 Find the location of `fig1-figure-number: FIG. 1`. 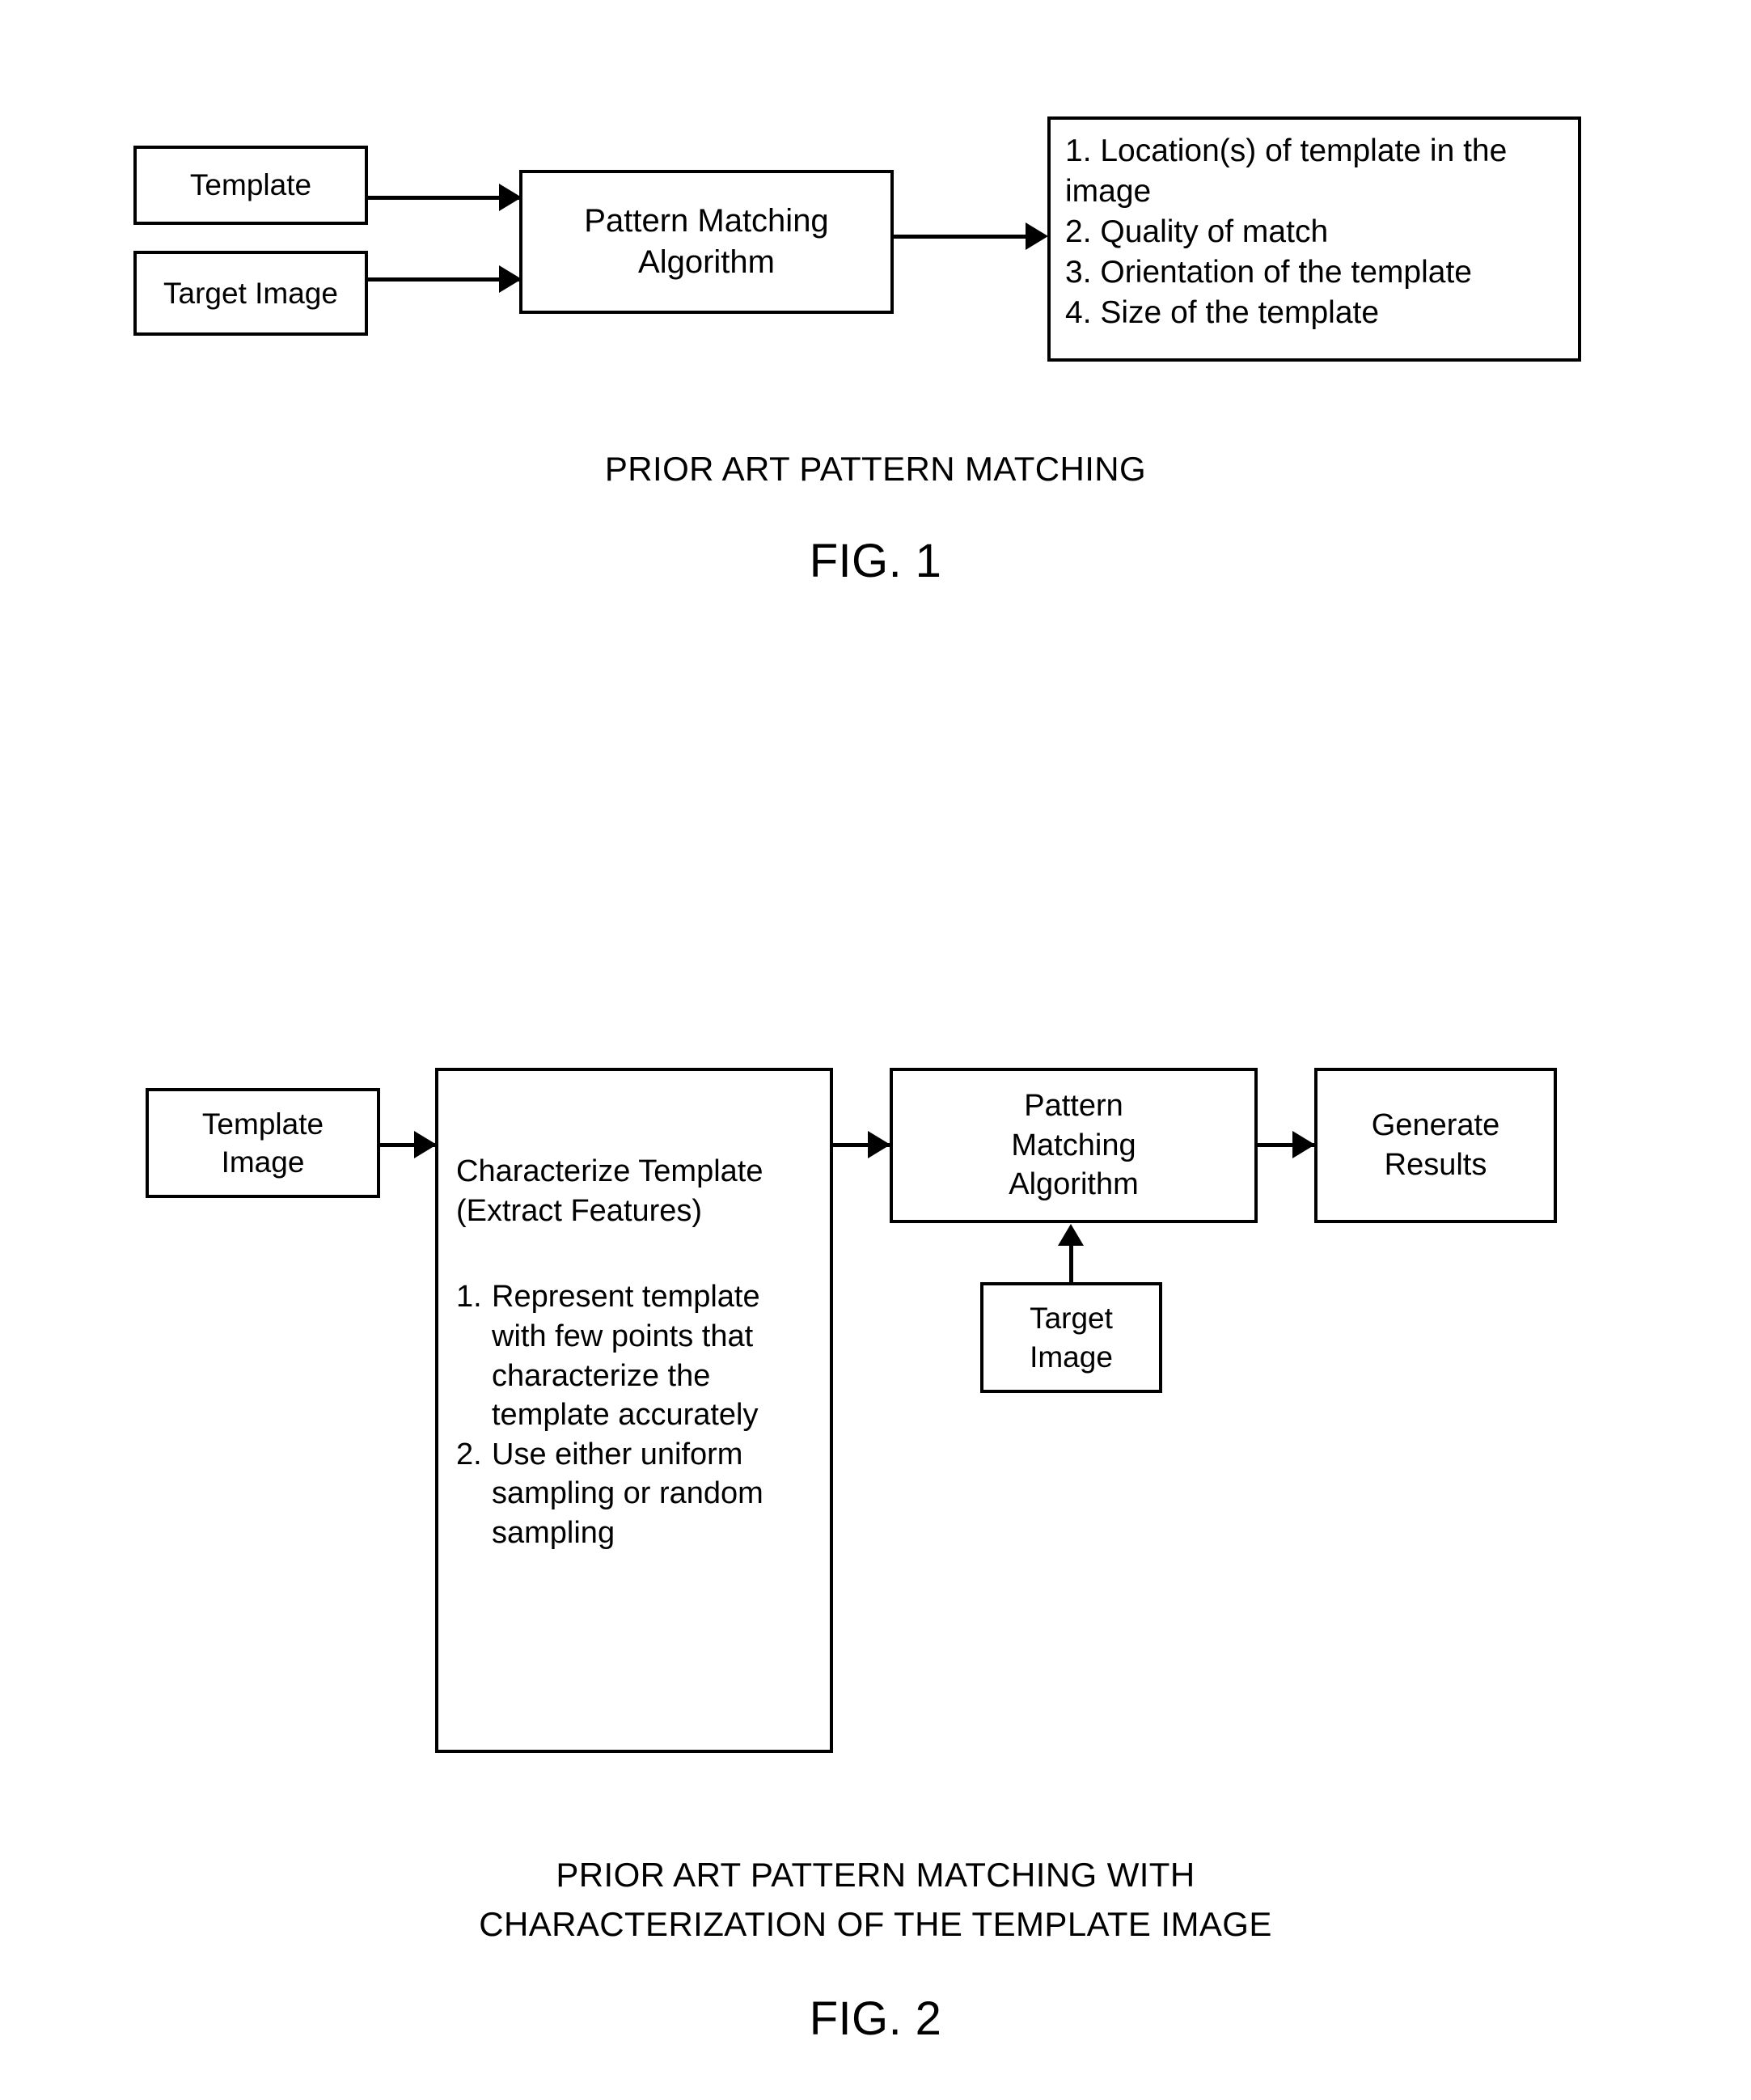

fig1-figure-number: FIG. 1 is located at coordinates (875, 561).